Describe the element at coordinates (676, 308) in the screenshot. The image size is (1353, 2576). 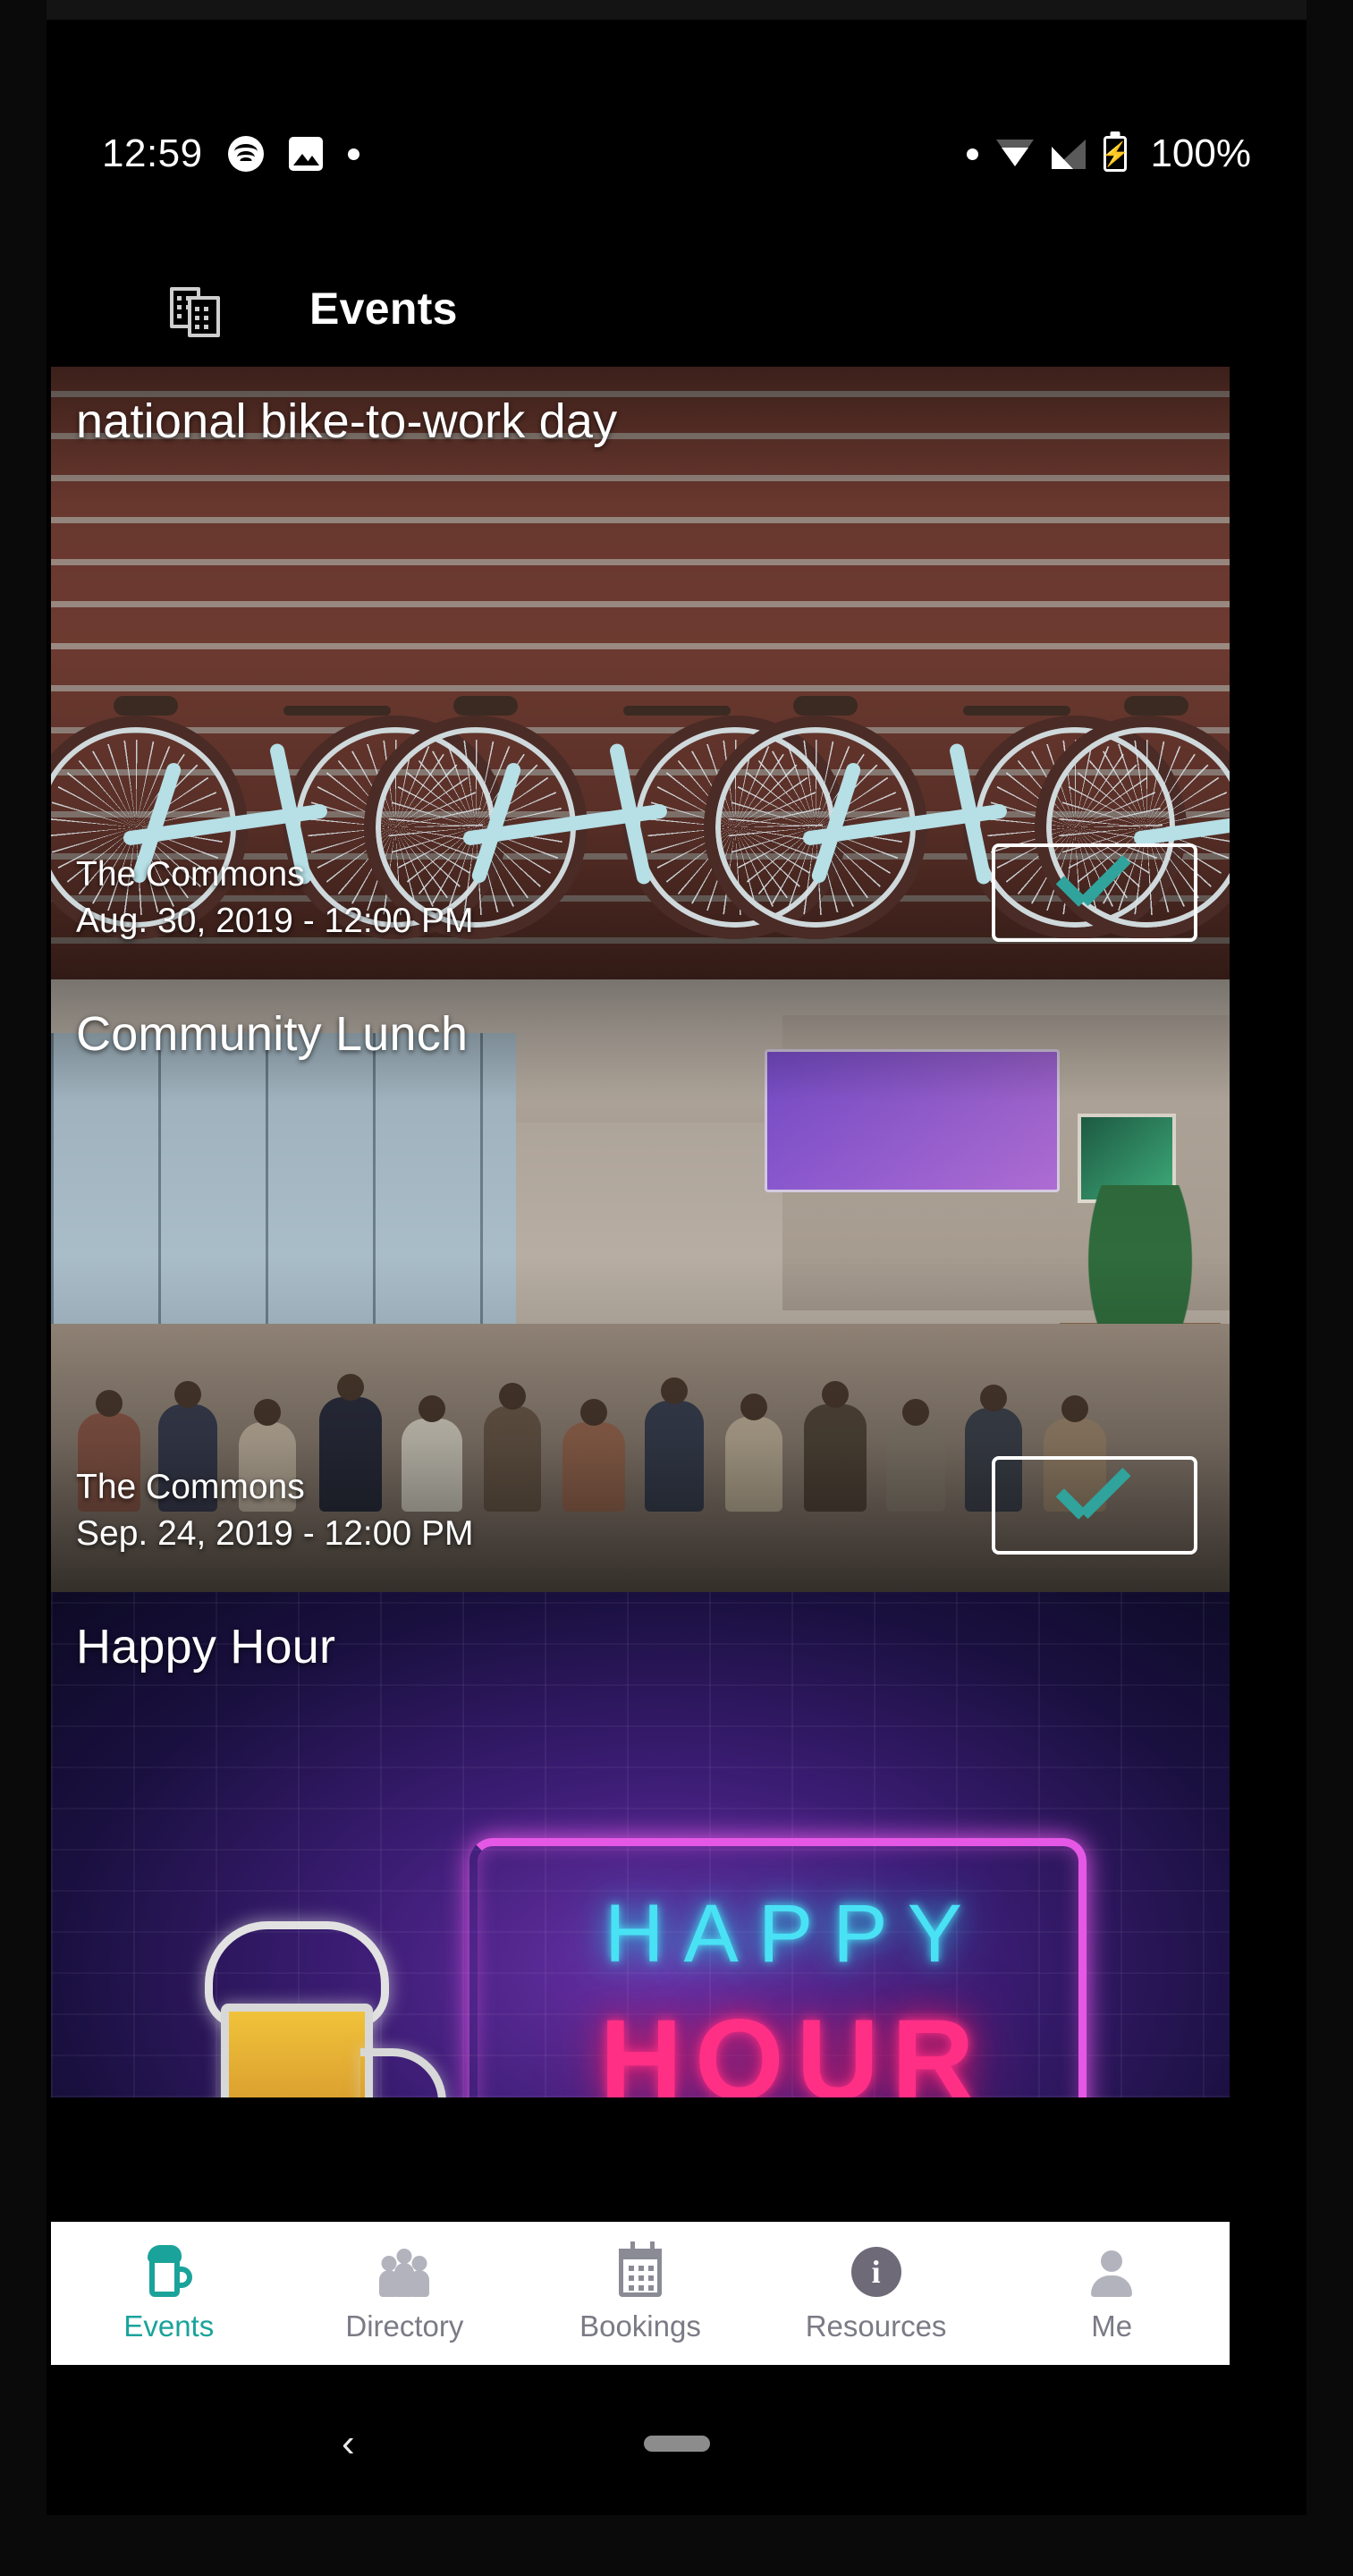
I see `app-bar: Events` at that location.